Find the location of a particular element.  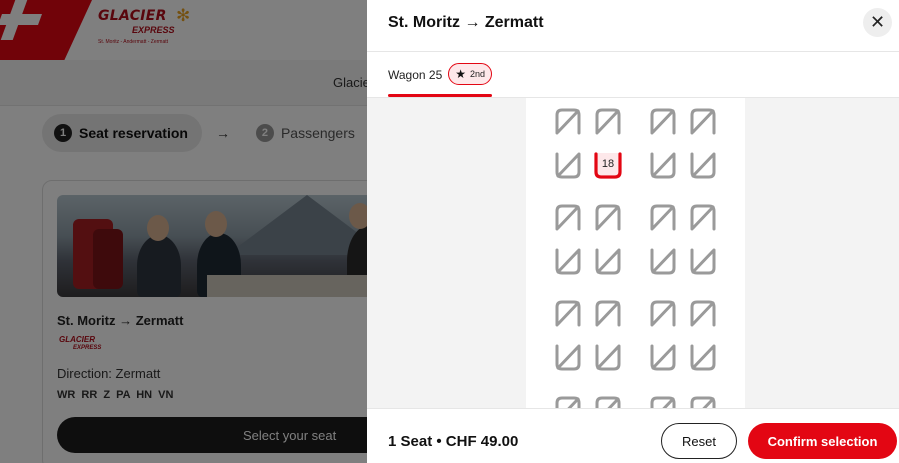

seat-selected: 18 is located at coordinates (608, 166).